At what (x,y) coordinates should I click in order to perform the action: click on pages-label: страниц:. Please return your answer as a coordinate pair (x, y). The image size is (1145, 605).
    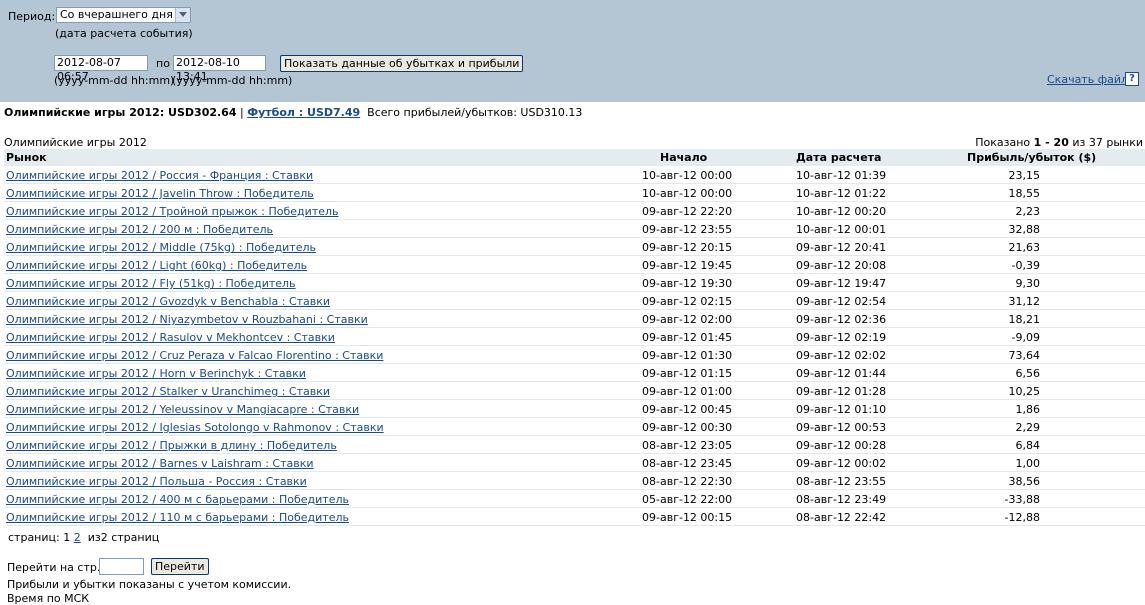
    Looking at the image, I should click on (34, 537).